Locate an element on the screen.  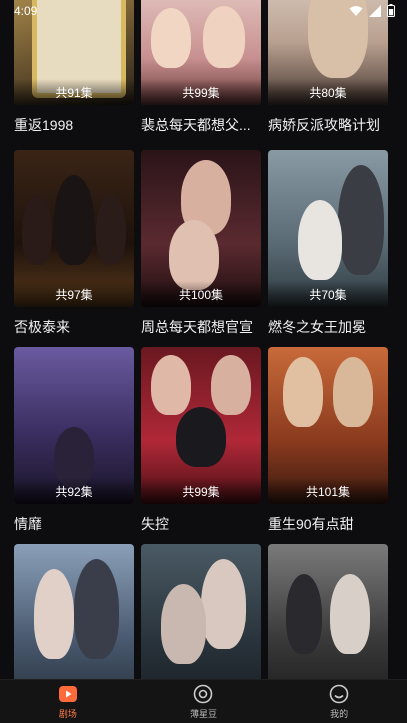
tab-label: 我的 is located at coordinates (339, 713).